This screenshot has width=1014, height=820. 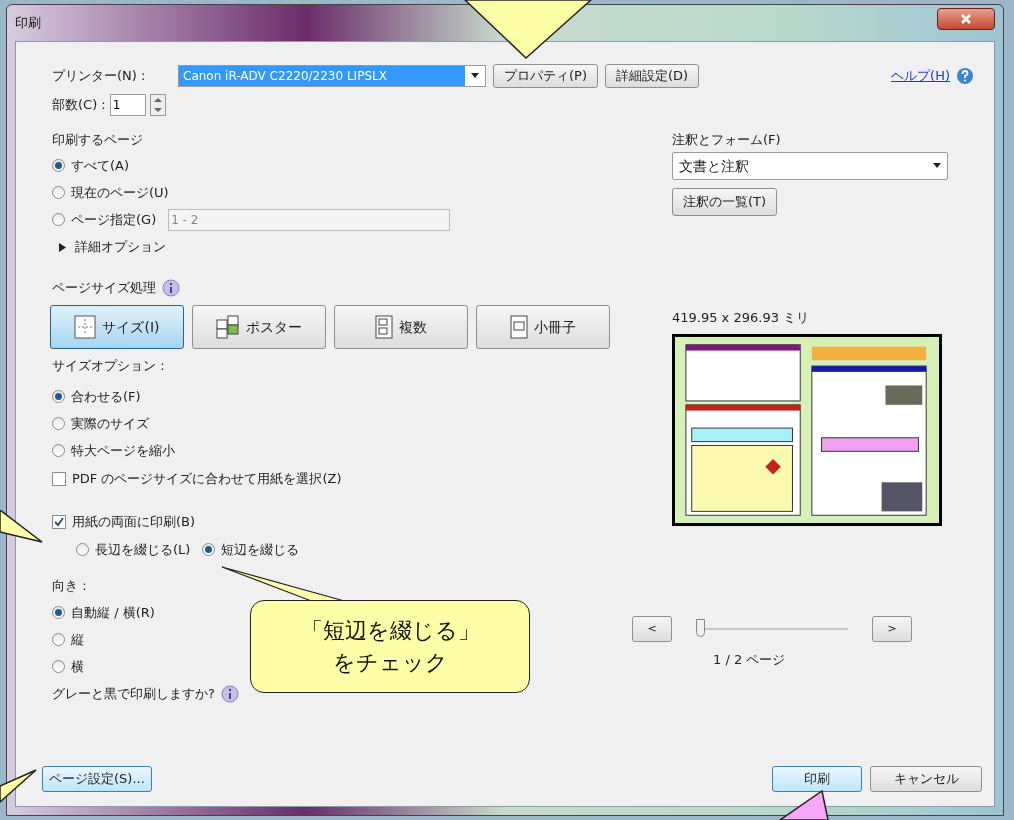 What do you see at coordinates (120, 247) in the screenshot?
I see `more-options-label: 詳細オプション` at bounding box center [120, 247].